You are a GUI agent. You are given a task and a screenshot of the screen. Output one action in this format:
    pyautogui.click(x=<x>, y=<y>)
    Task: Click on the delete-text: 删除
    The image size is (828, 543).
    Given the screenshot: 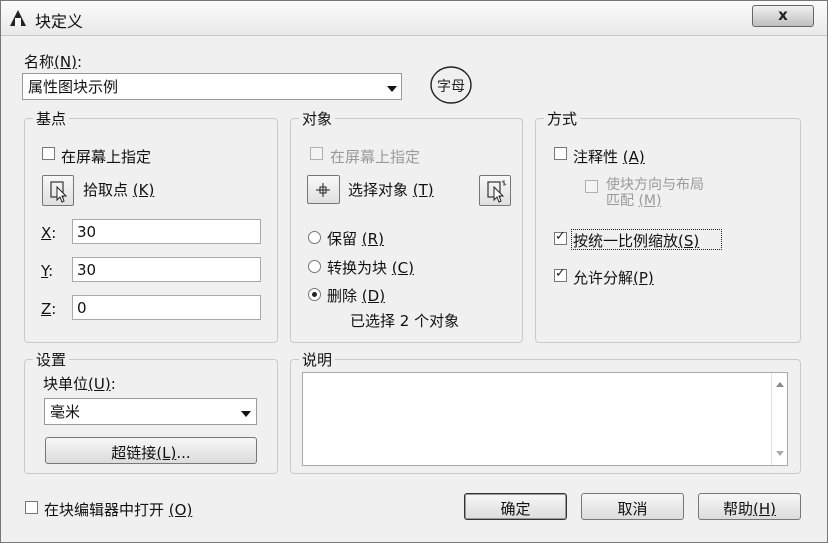 What is the action you would take?
    pyautogui.click(x=342, y=296)
    